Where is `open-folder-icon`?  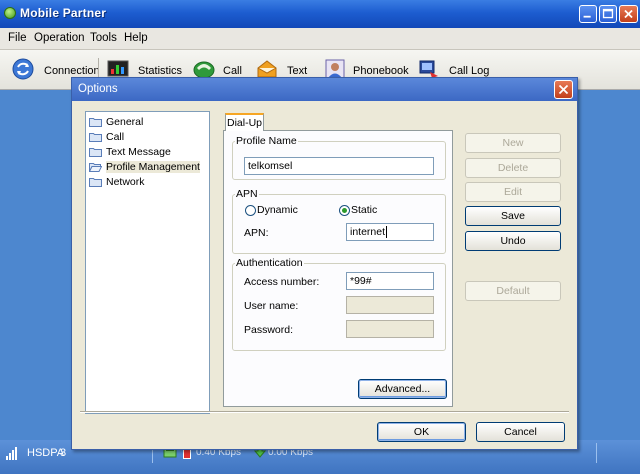
open-folder-icon is located at coordinates (95, 167).